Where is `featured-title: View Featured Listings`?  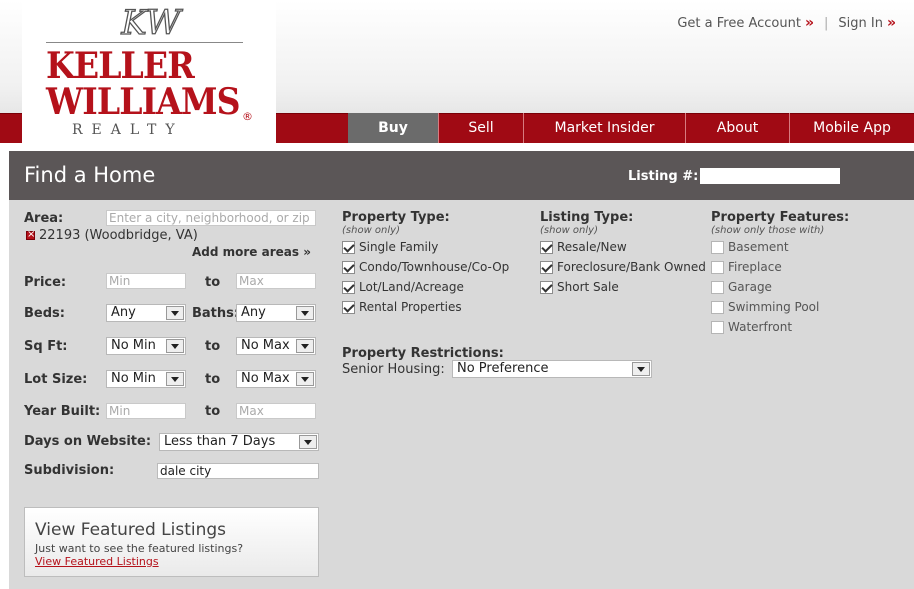 featured-title: View Featured Listings is located at coordinates (131, 530).